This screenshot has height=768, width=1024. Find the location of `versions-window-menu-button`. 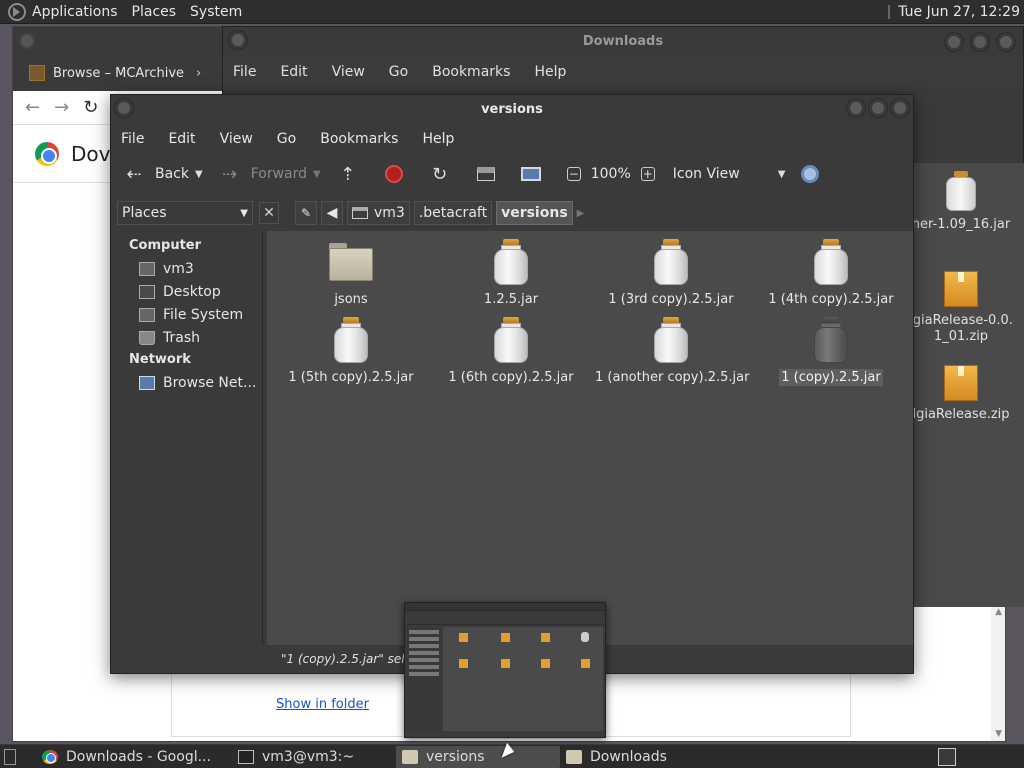

versions-window-menu-button is located at coordinates (124, 108).